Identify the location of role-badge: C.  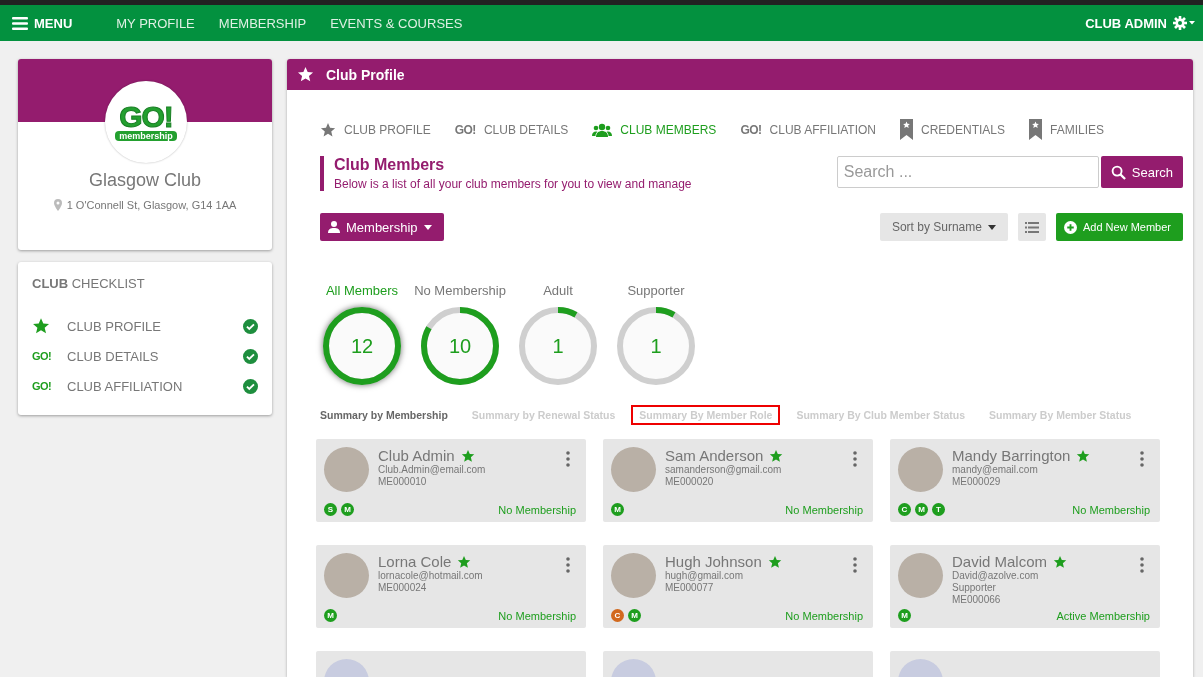
(617, 615).